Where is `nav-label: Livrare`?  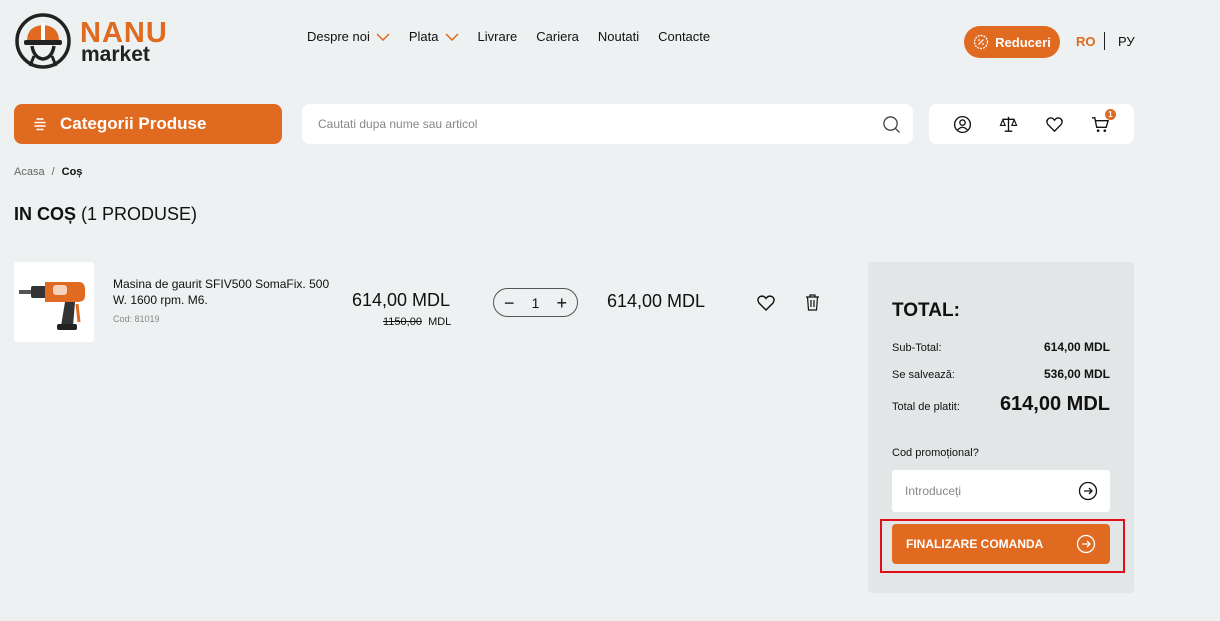 nav-label: Livrare is located at coordinates (497, 36).